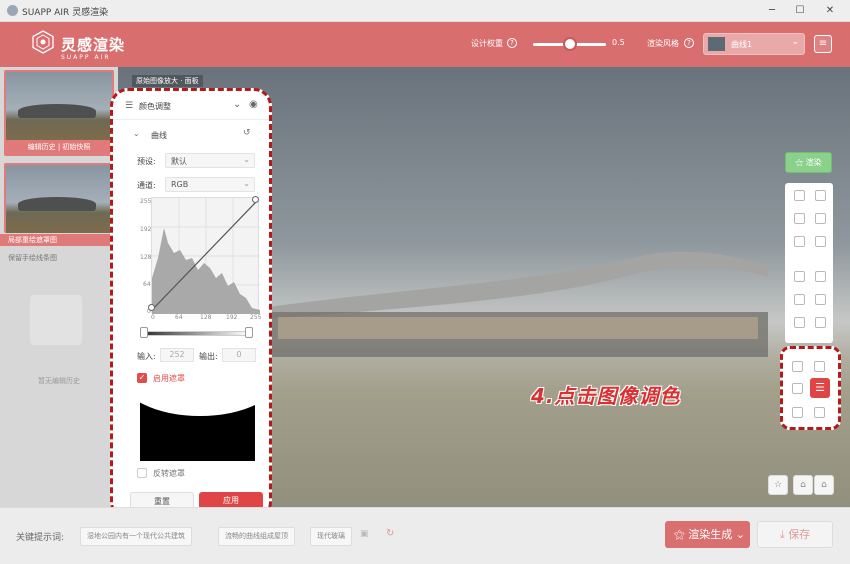 The width and height of the screenshot is (850, 564). Describe the element at coordinates (799, 534) in the screenshot. I see `save-label: 保存` at that location.